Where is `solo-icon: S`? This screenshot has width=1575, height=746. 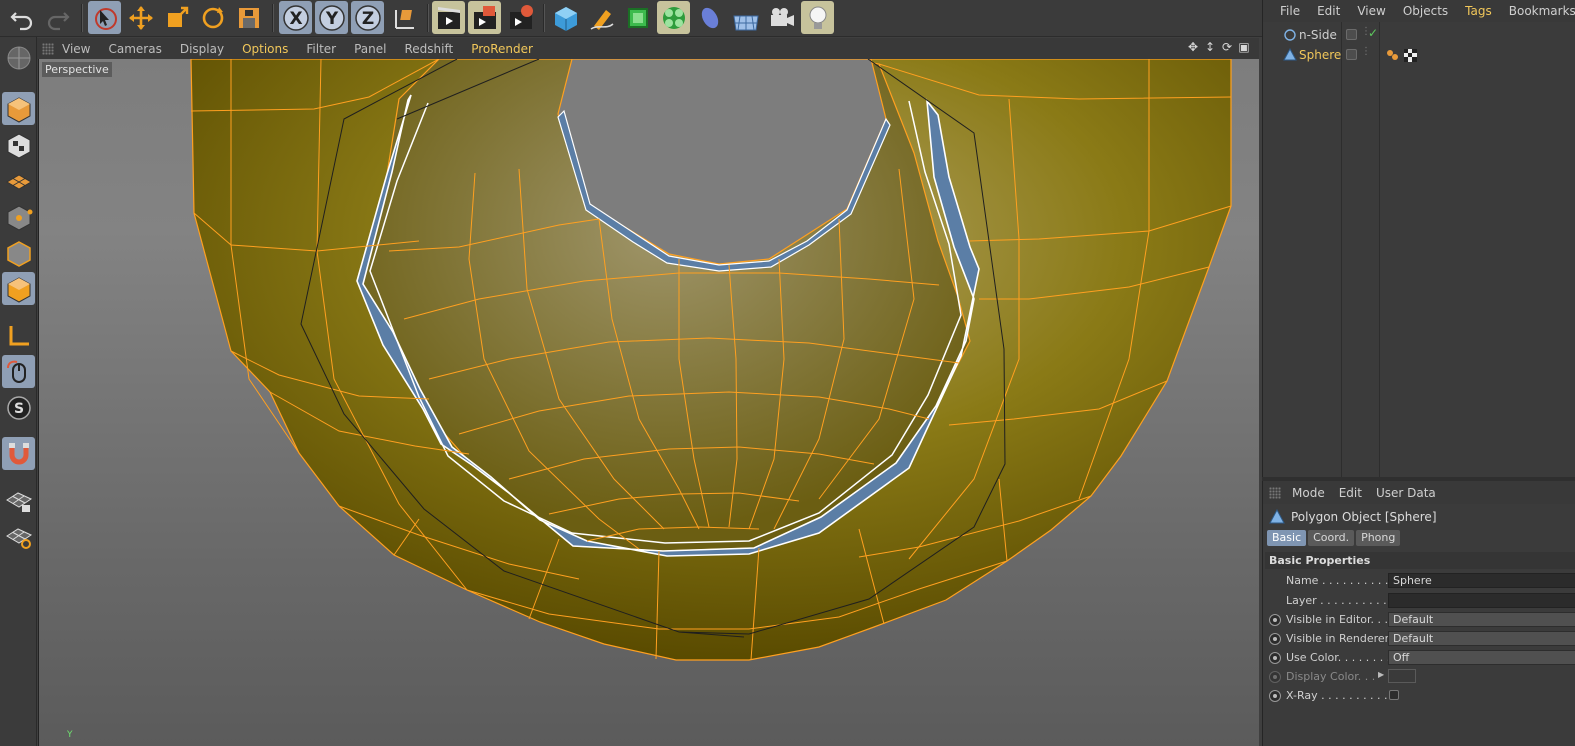 solo-icon: S is located at coordinates (18, 407).